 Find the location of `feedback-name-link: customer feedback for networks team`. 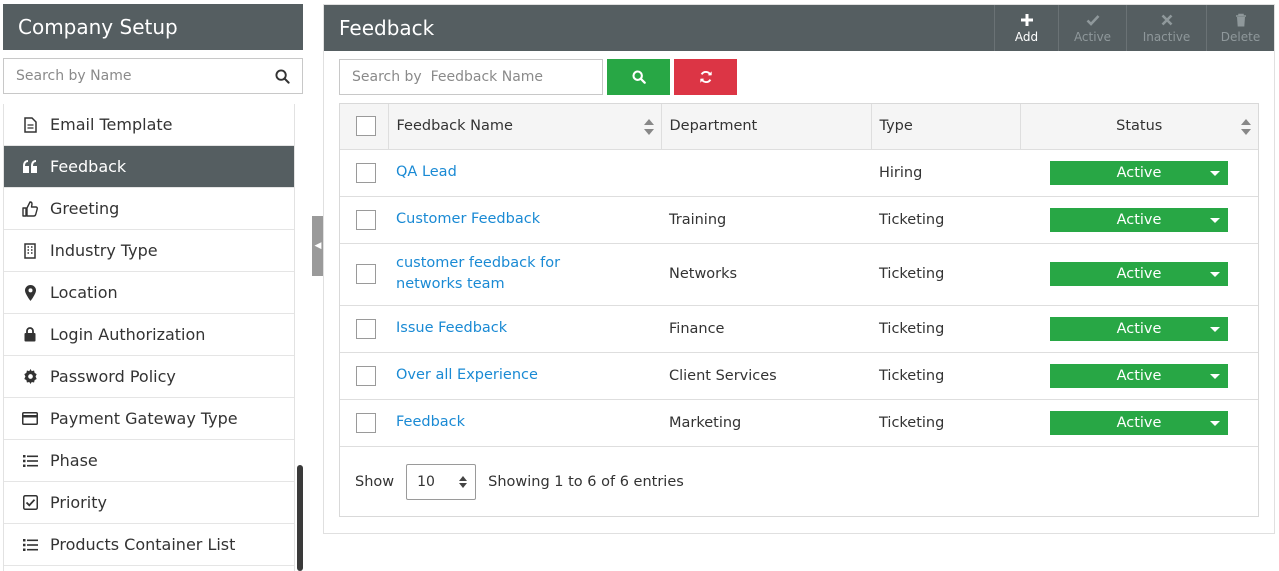

feedback-name-link: customer feedback for networks team is located at coordinates (528, 274).